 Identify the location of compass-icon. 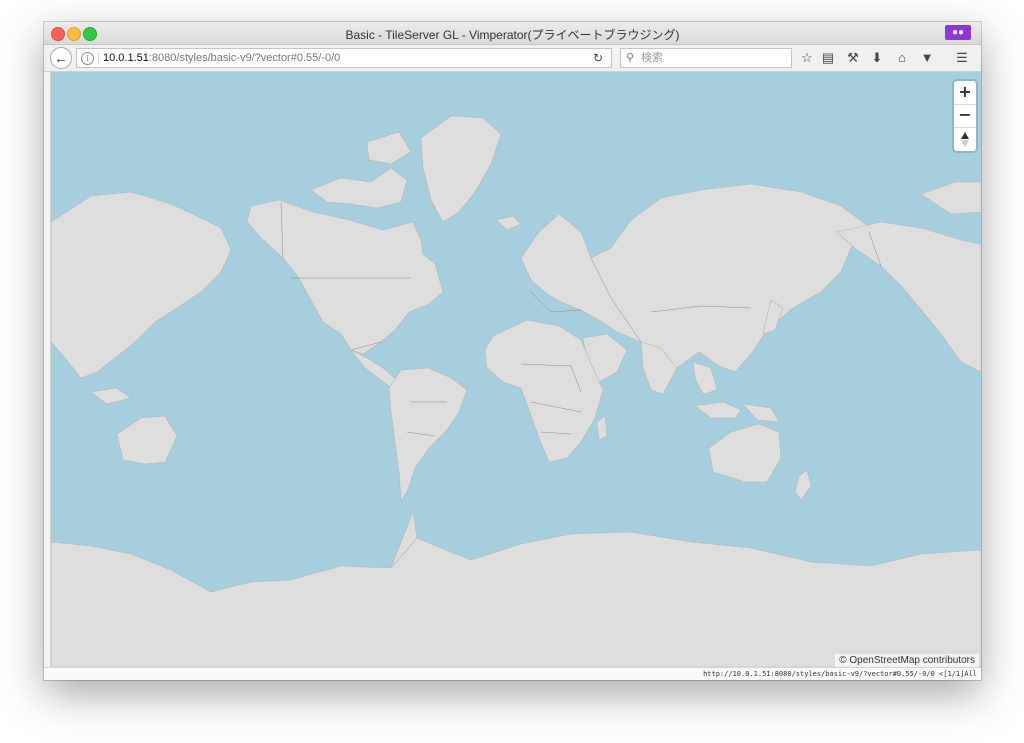
(965, 139).